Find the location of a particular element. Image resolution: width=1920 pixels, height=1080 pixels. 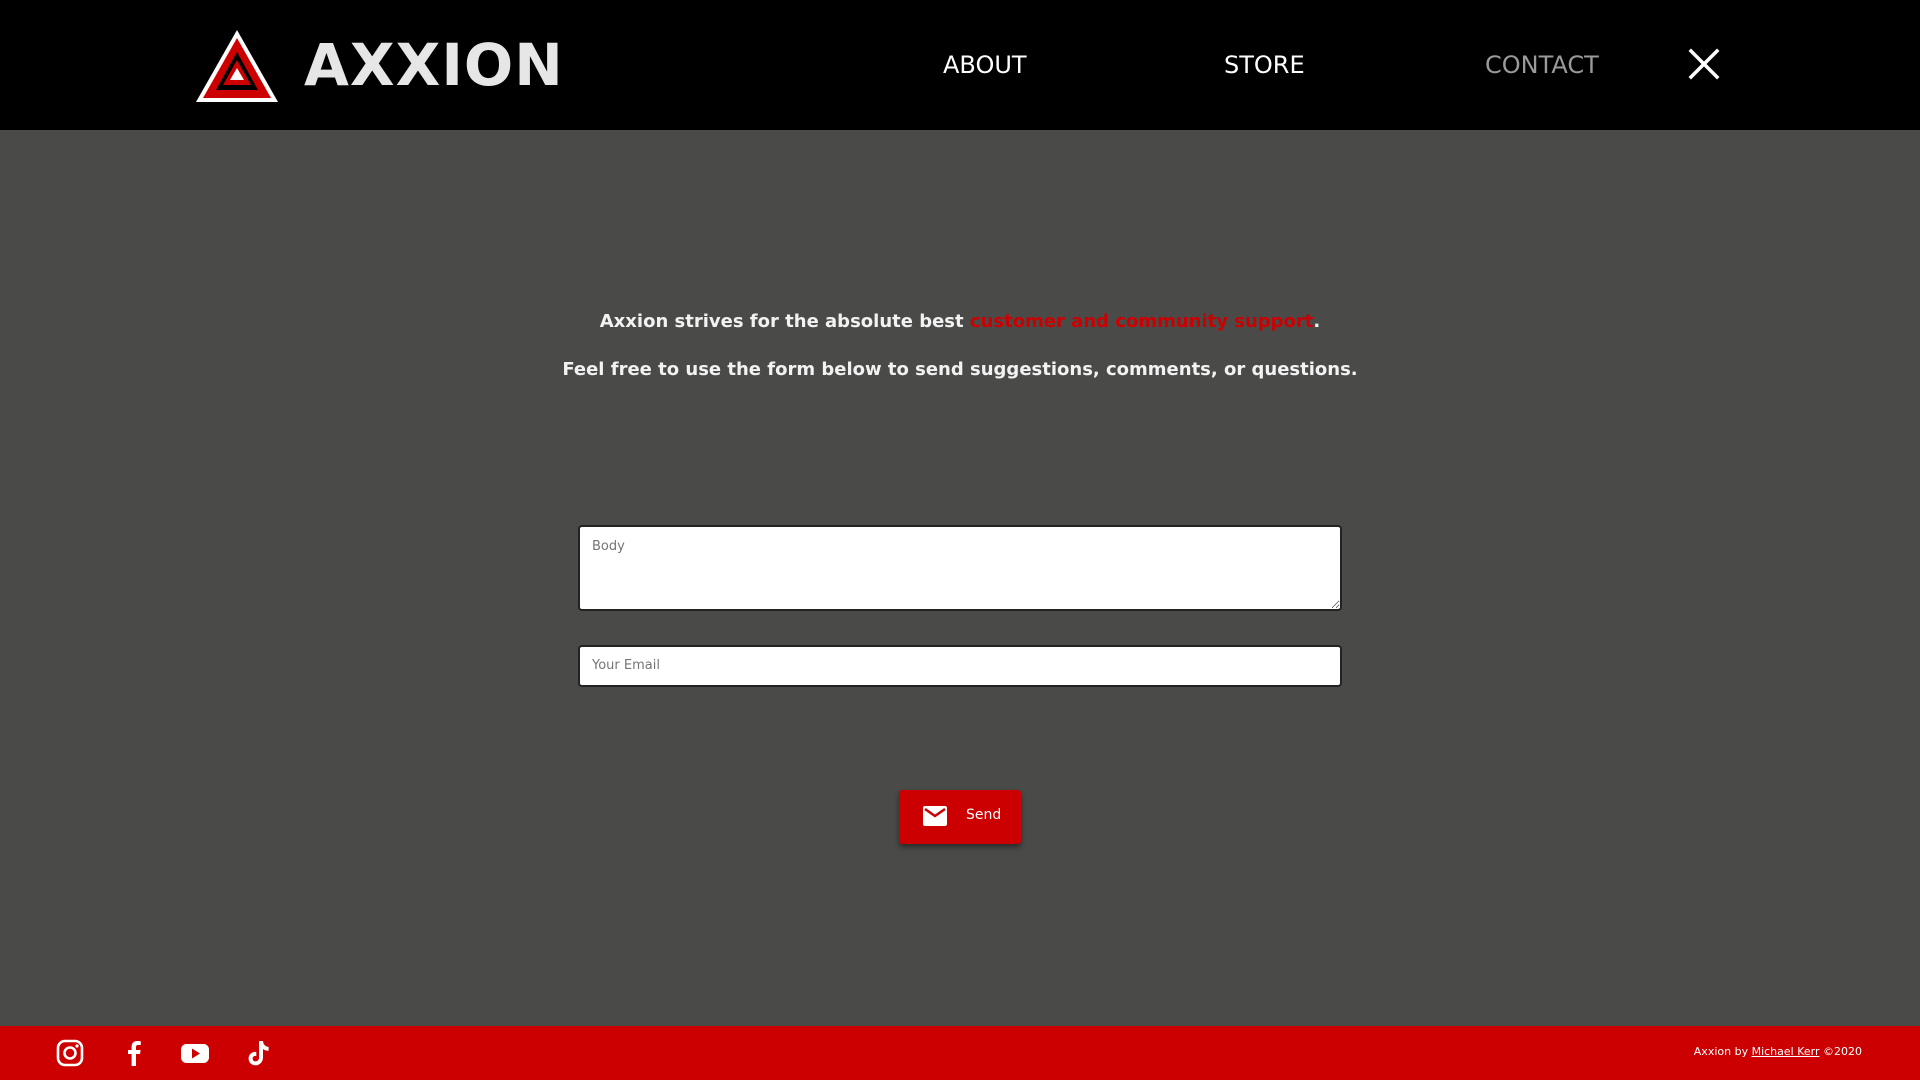

facebook-icon is located at coordinates (134, 1053).